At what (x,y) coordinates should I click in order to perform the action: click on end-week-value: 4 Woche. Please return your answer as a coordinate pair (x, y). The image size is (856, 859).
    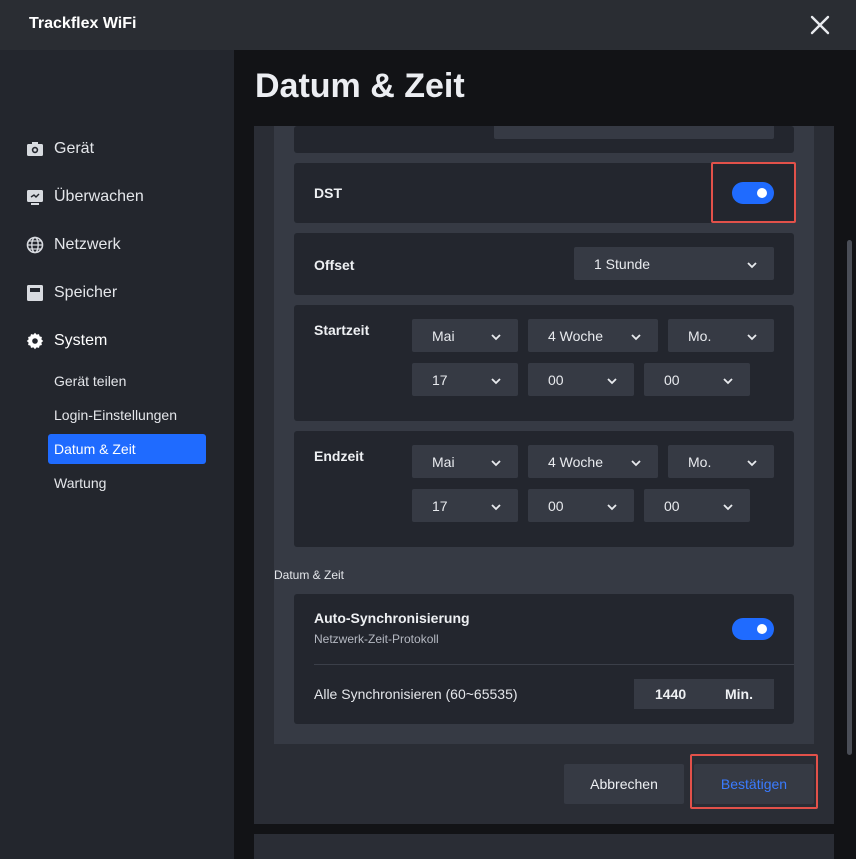
    Looking at the image, I should click on (575, 461).